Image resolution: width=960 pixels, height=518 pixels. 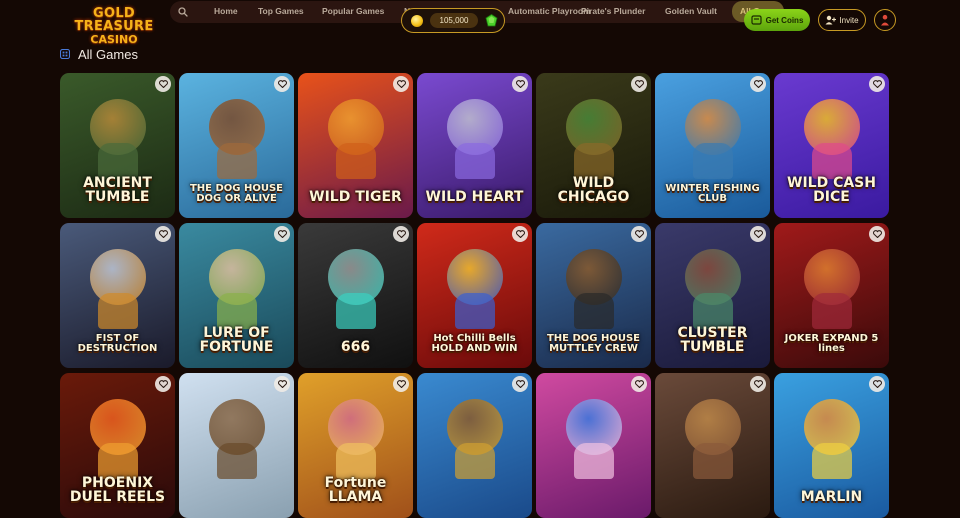 What do you see at coordinates (691, 11) in the screenshot?
I see `nav-golden-vault: Golden Vault` at bounding box center [691, 11].